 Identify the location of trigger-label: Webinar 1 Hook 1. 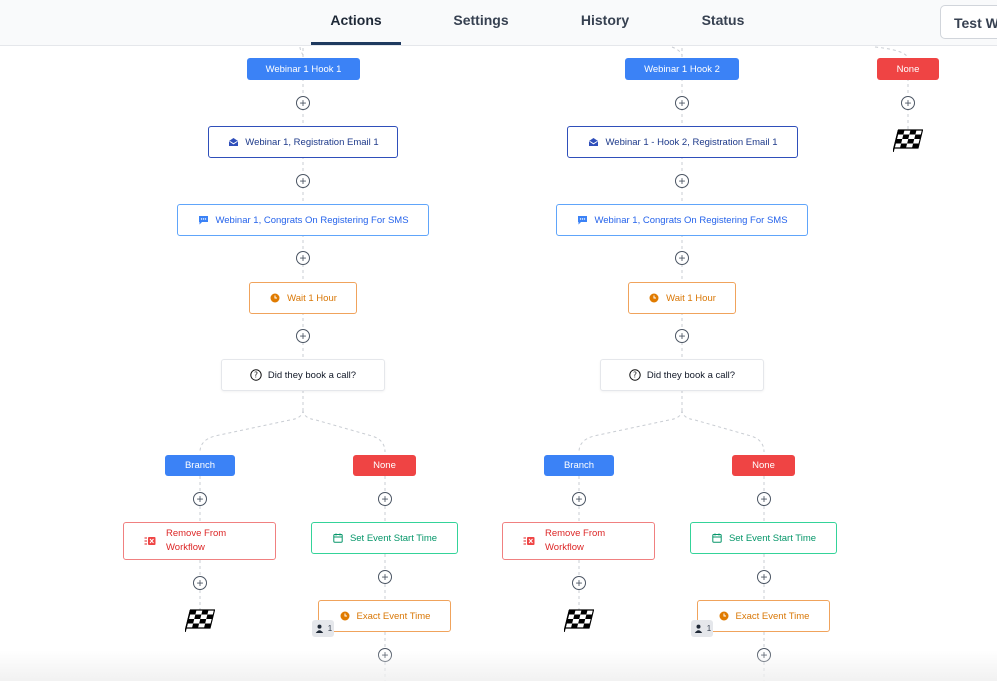
(303, 69).